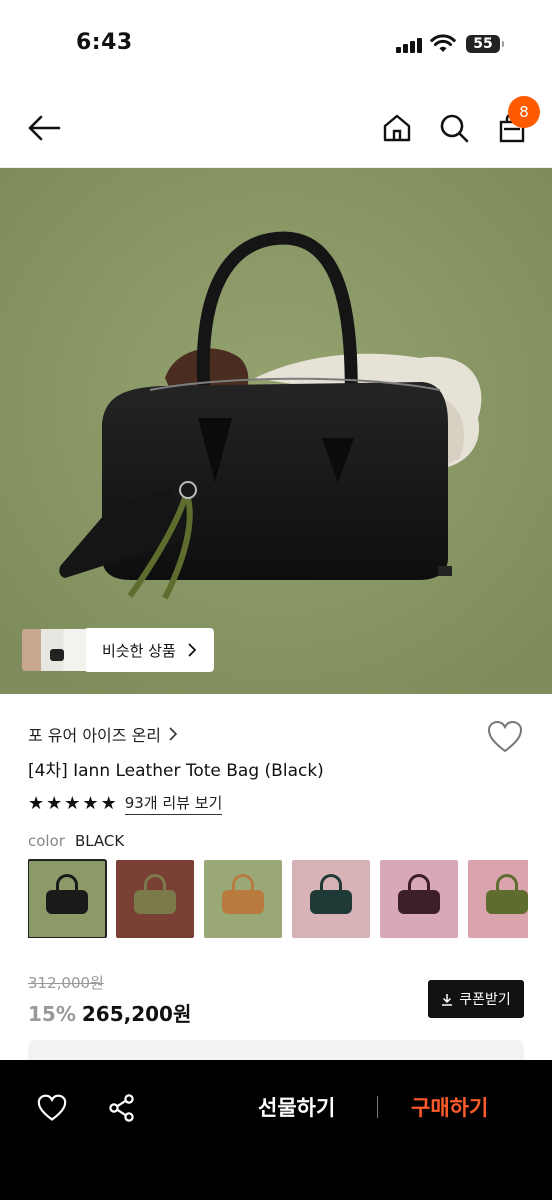 The height and width of the screenshot is (1200, 552). I want to click on original-price: 312,000원, so click(66, 983).